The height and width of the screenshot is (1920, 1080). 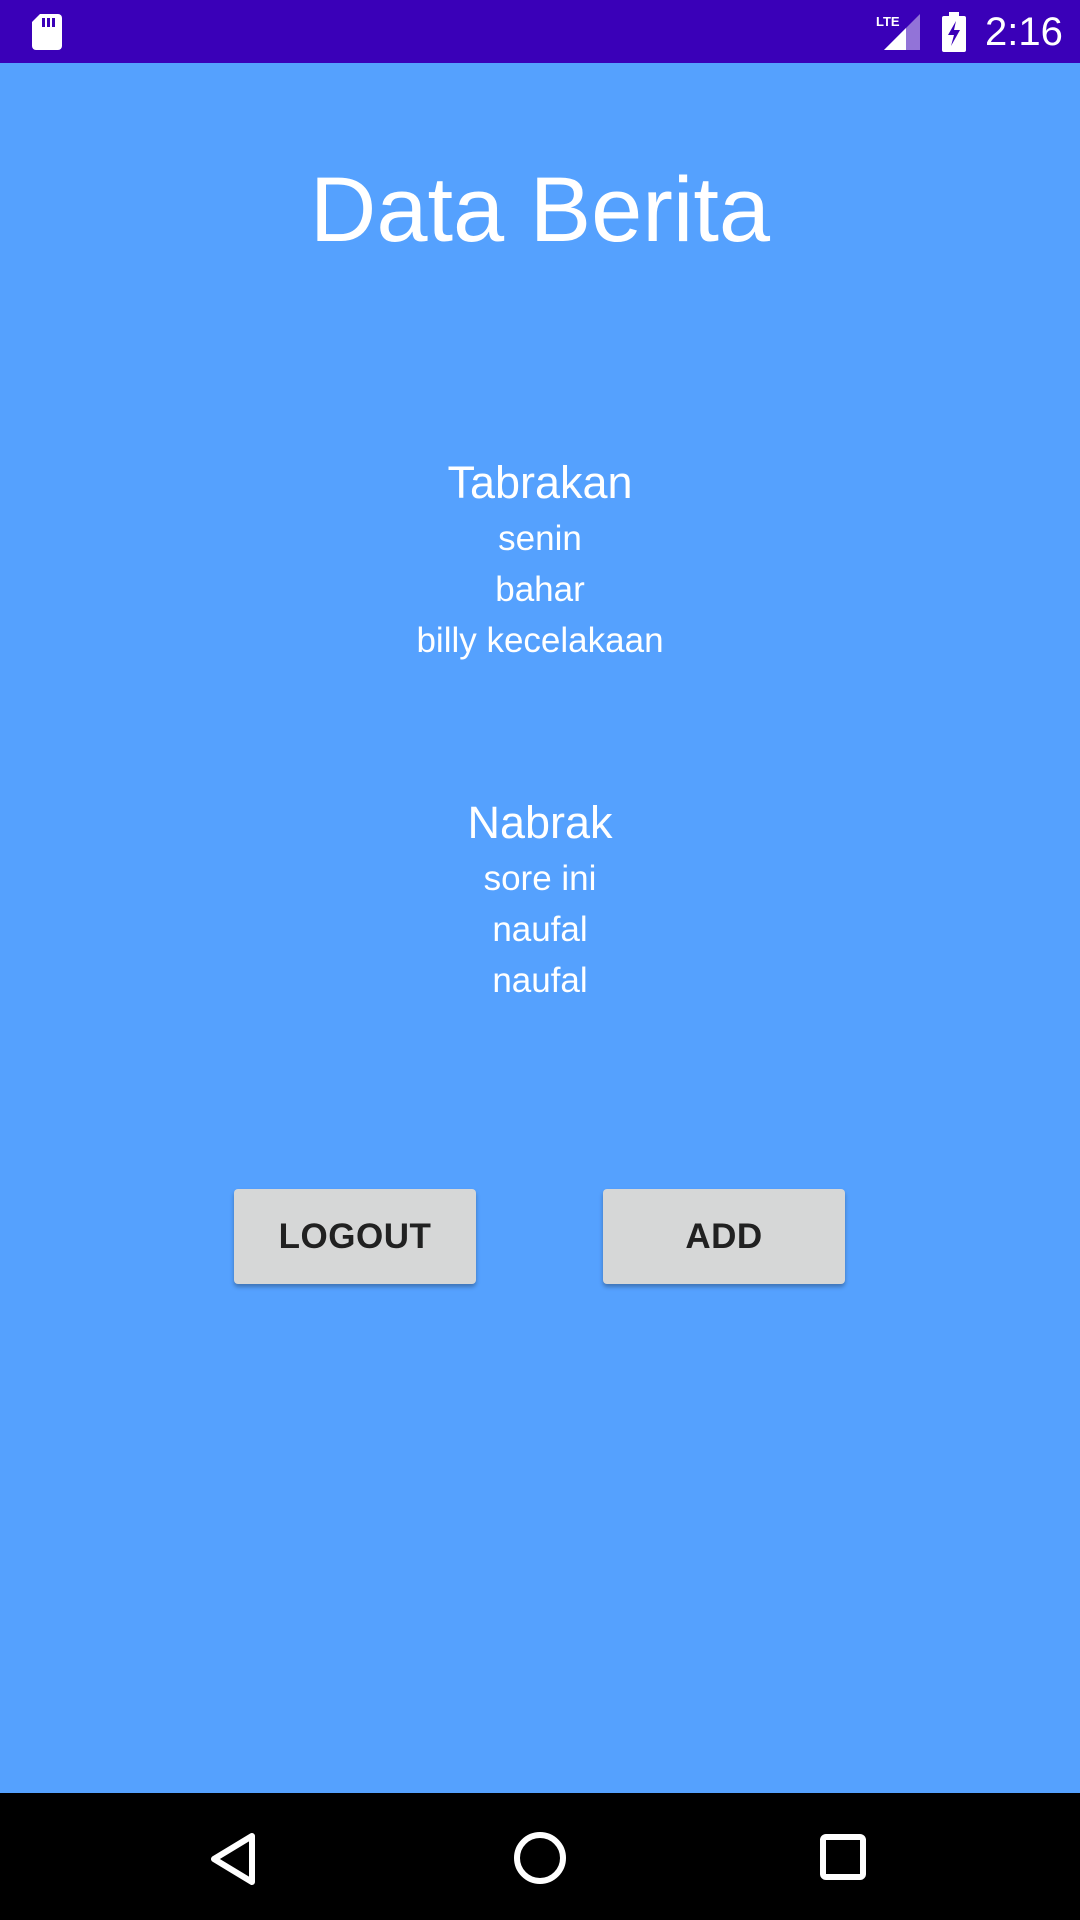 What do you see at coordinates (540, 31) in the screenshot?
I see `status-bar: LTE 2:16` at bounding box center [540, 31].